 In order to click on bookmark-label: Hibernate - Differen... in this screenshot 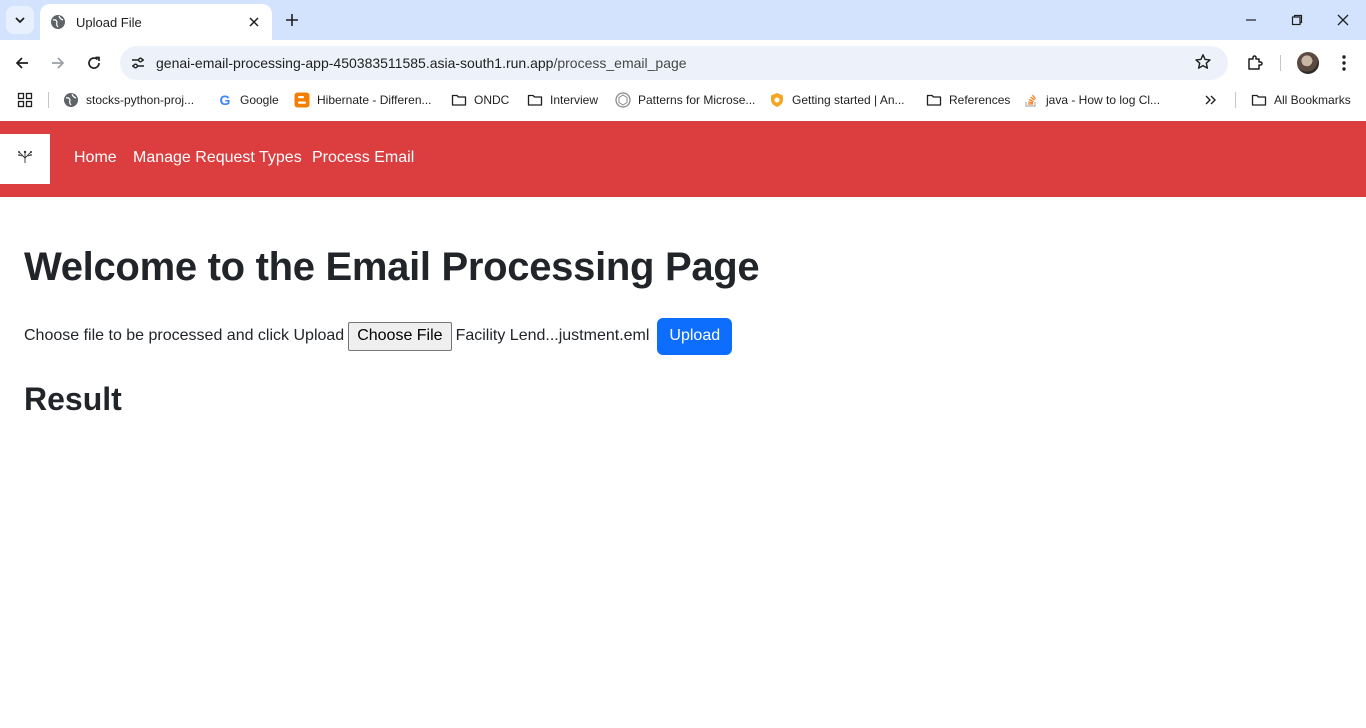, I will do `click(374, 100)`.